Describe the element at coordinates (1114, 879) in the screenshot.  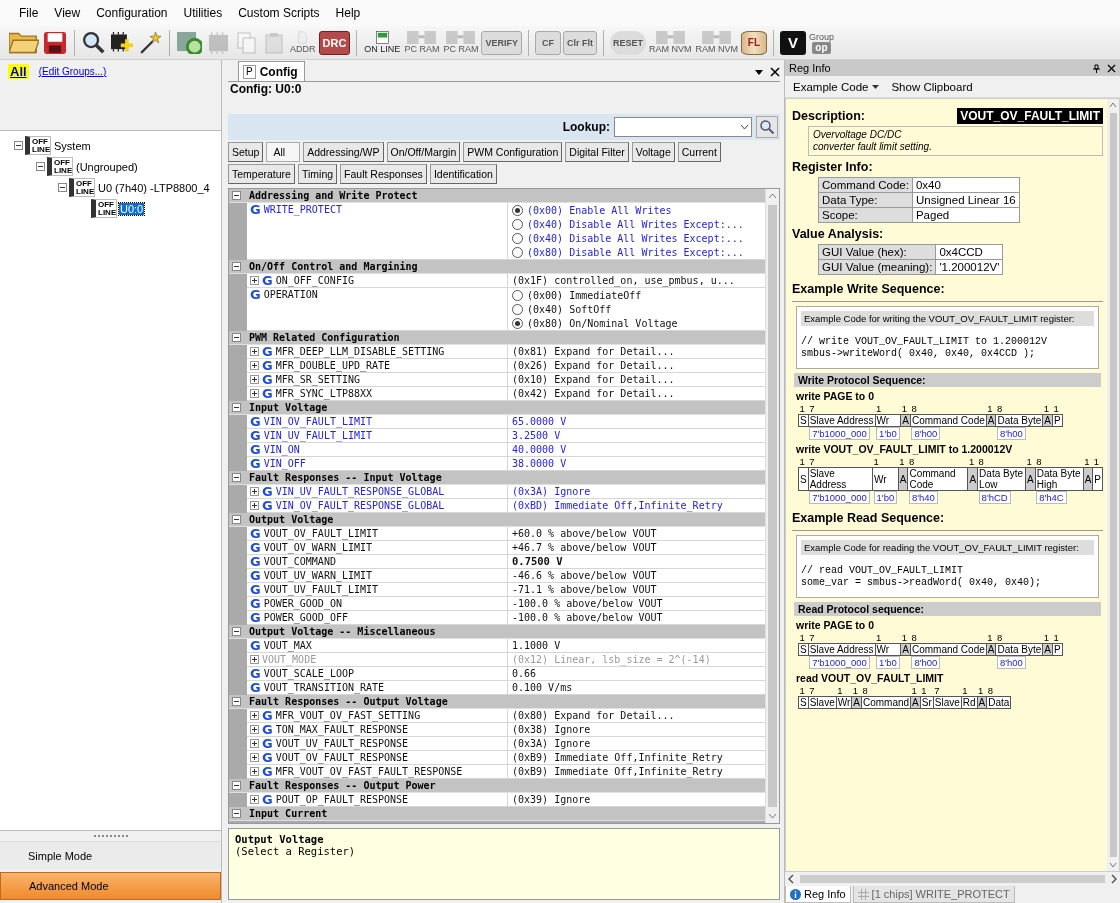
I see `scroll-right-icon` at that location.